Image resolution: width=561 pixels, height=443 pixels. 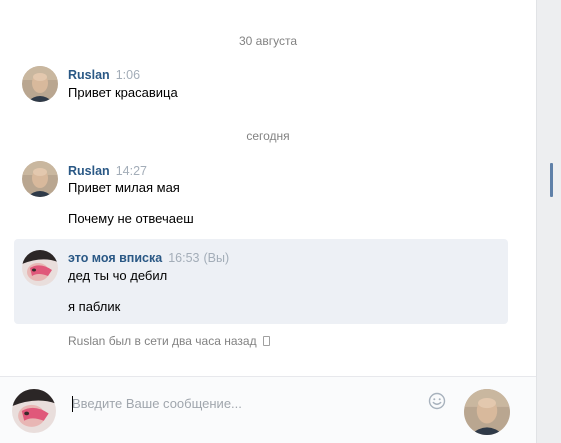 What do you see at coordinates (162, 341) in the screenshot?
I see `online-status-text: Ruslan был в сети два часа назад` at bounding box center [162, 341].